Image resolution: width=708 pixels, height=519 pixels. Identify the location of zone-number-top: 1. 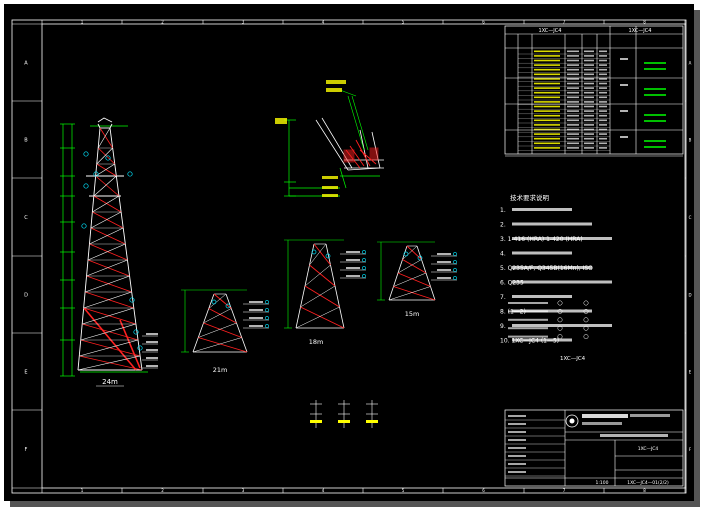
(82, 22).